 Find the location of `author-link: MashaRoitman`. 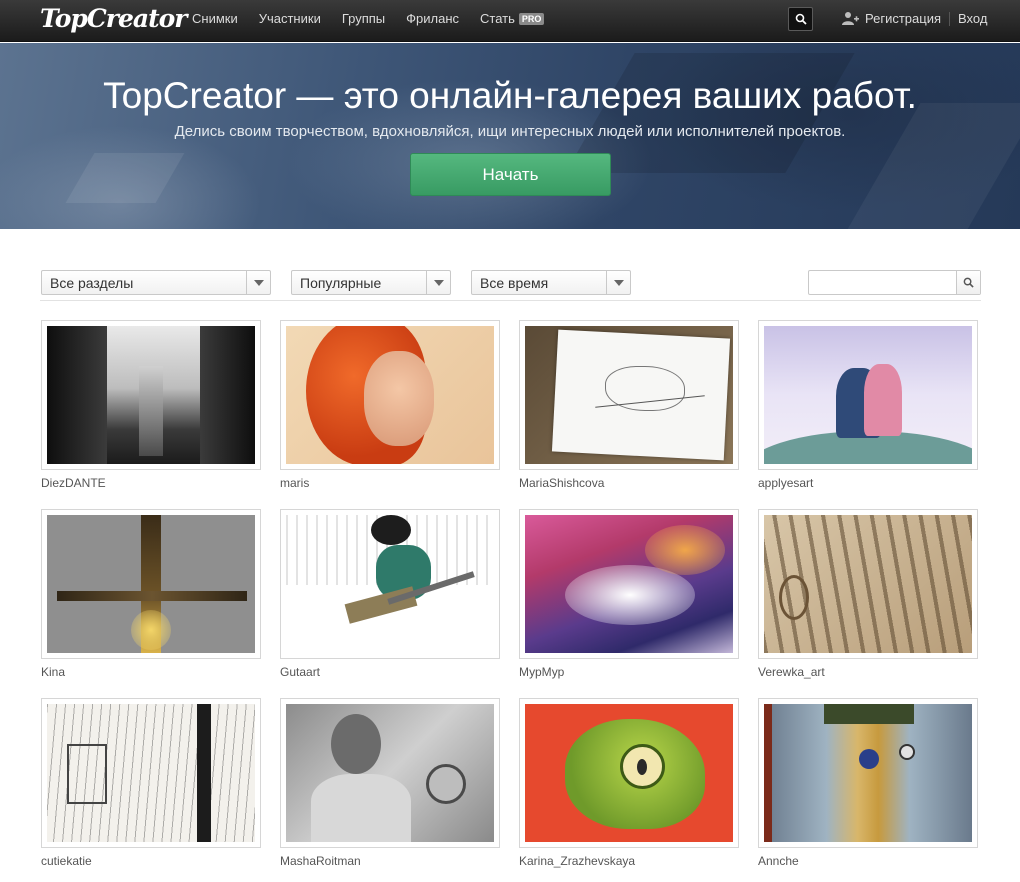

author-link: MashaRoitman is located at coordinates (390, 861).